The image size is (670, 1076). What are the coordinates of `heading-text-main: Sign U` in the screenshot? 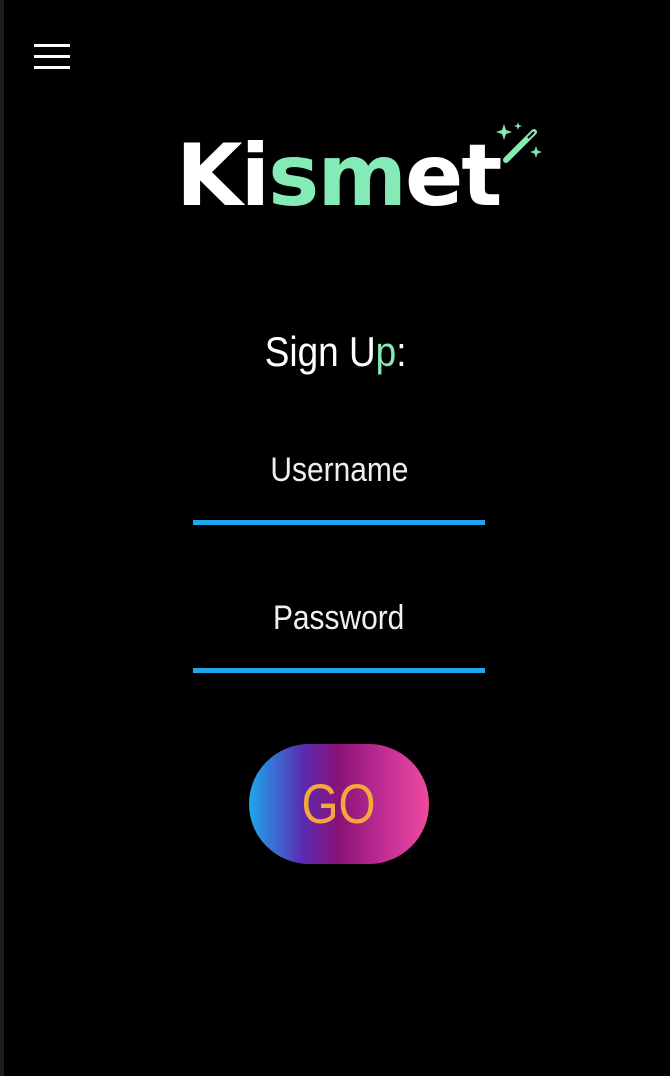 It's located at (320, 351).